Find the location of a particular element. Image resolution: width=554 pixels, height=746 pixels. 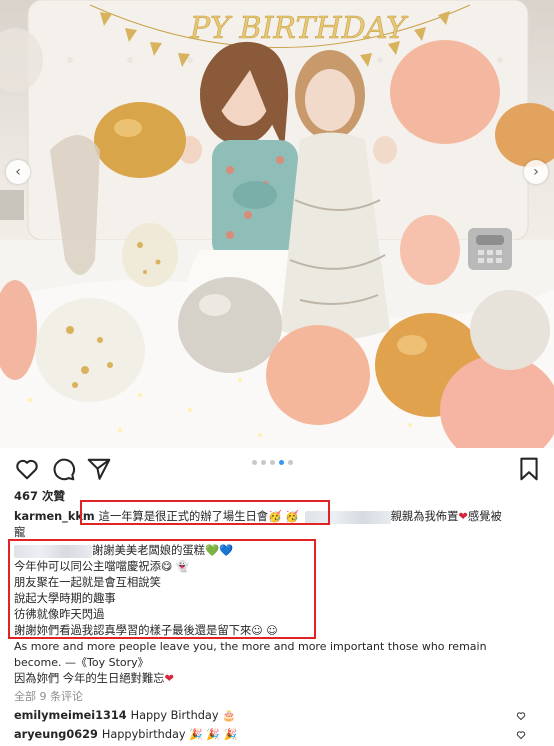

caption-text-4: 寵 is located at coordinates (20, 532).